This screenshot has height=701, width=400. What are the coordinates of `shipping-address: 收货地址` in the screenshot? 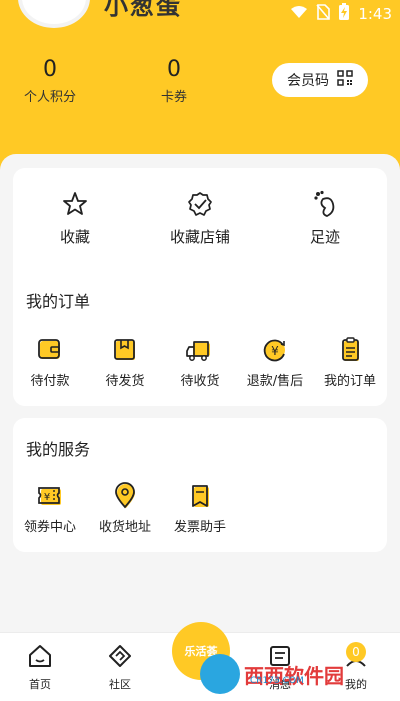 It's located at (125, 508).